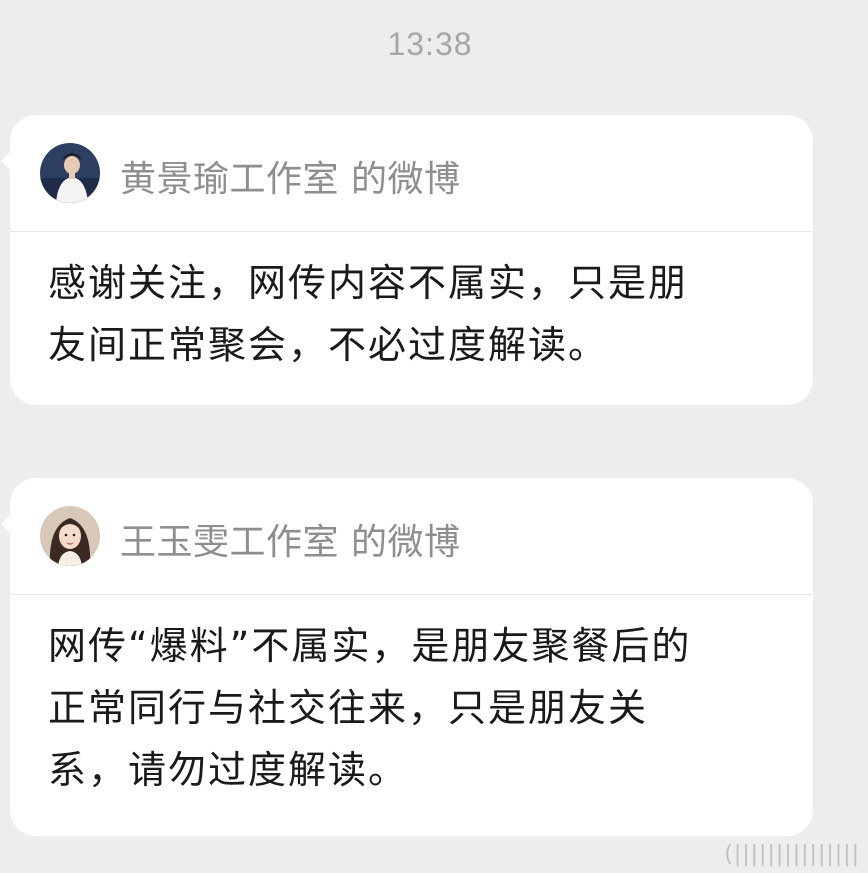  Describe the element at coordinates (430, 44) in the screenshot. I see `timestamp: 13:38` at that location.